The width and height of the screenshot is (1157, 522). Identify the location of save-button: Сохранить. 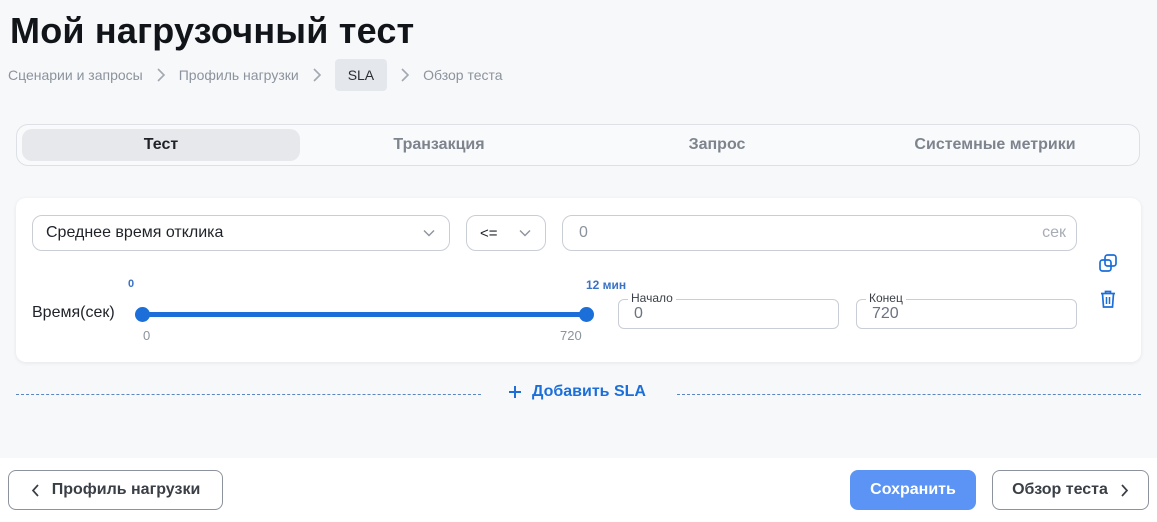
(913, 490).